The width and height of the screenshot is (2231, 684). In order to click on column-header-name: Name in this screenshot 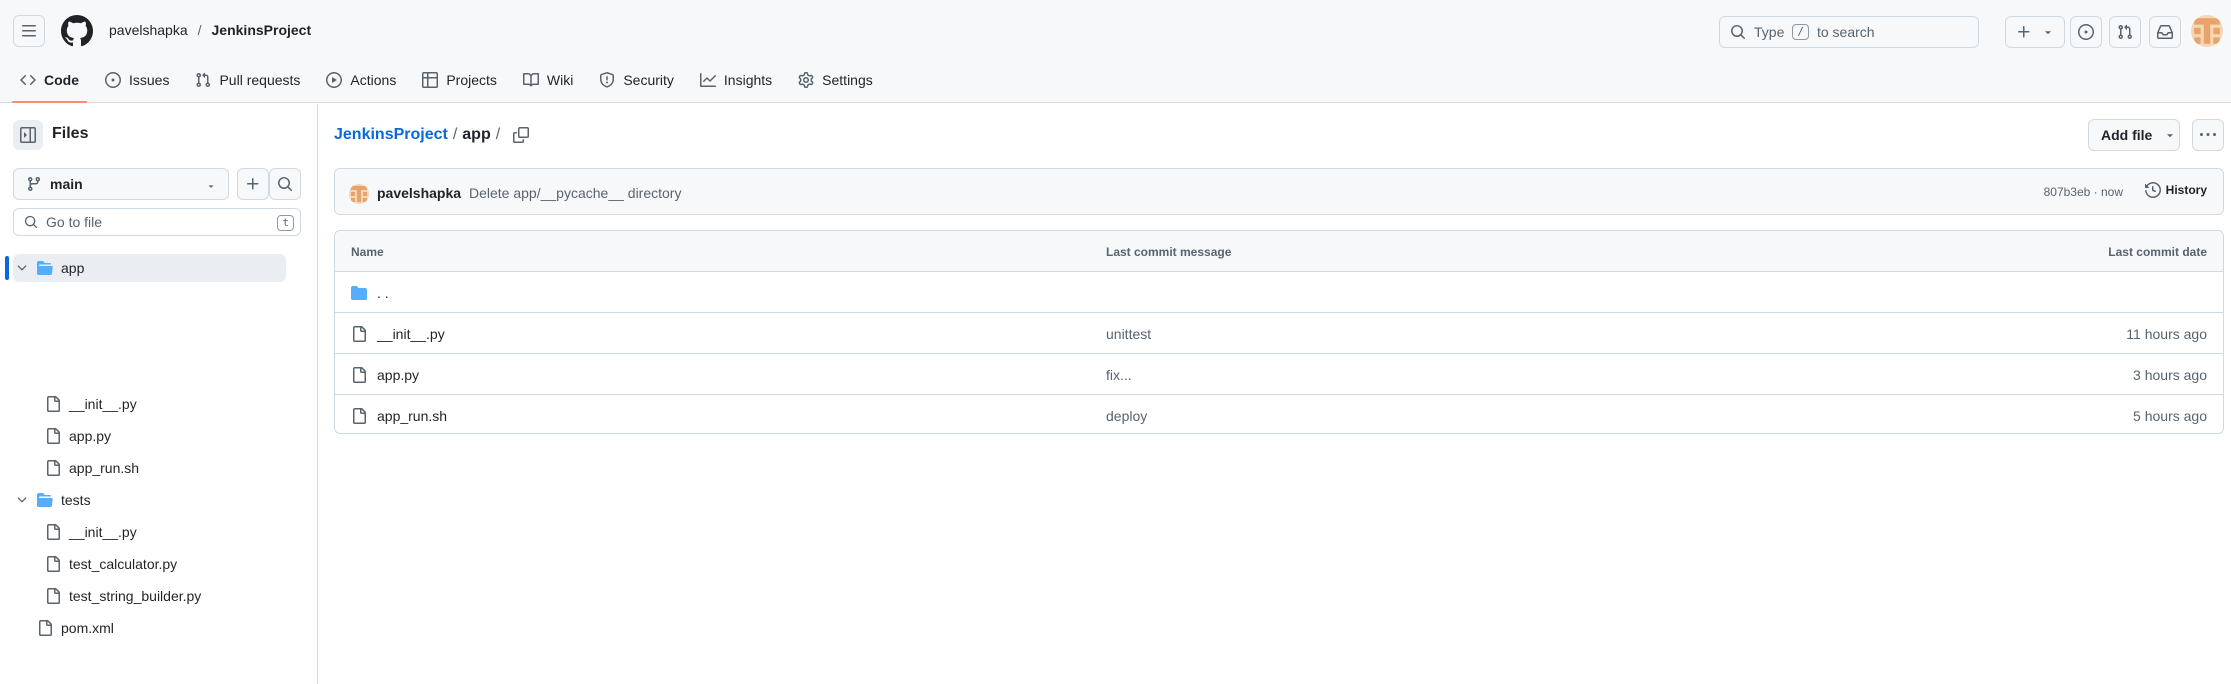, I will do `click(367, 252)`.